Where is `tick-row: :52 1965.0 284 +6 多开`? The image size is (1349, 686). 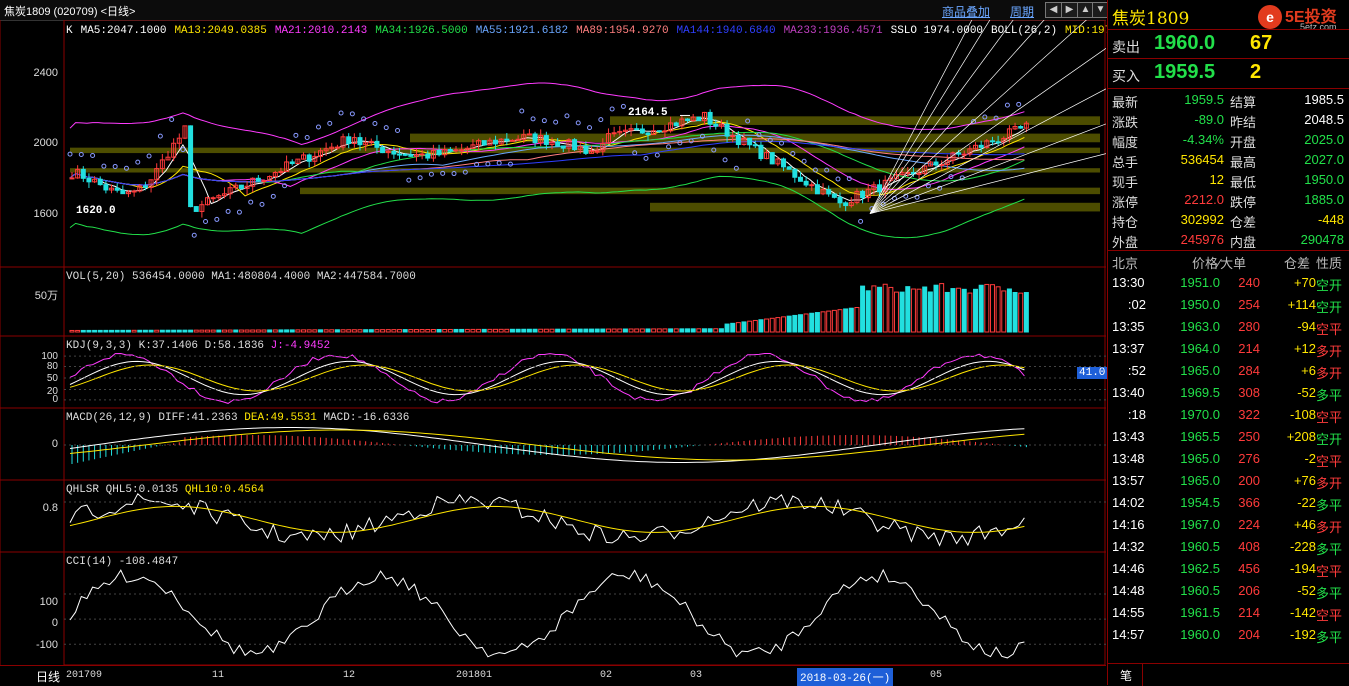 tick-row: :52 1965.0 284 +6 多开 is located at coordinates (1228, 371).